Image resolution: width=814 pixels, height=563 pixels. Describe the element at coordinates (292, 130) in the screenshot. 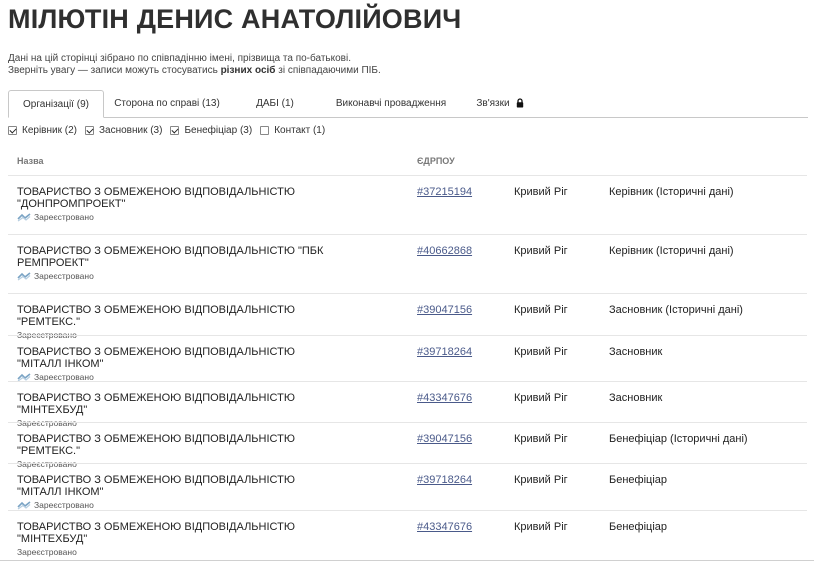

I see `filter-contact: Контакт (1)` at that location.